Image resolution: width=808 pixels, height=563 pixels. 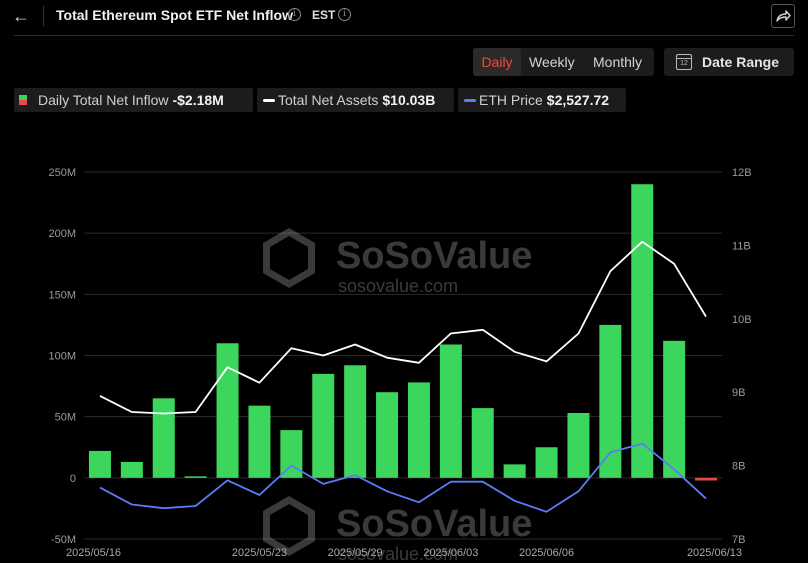 I want to click on y-tick-label-left: 0, so click(x=73, y=479).